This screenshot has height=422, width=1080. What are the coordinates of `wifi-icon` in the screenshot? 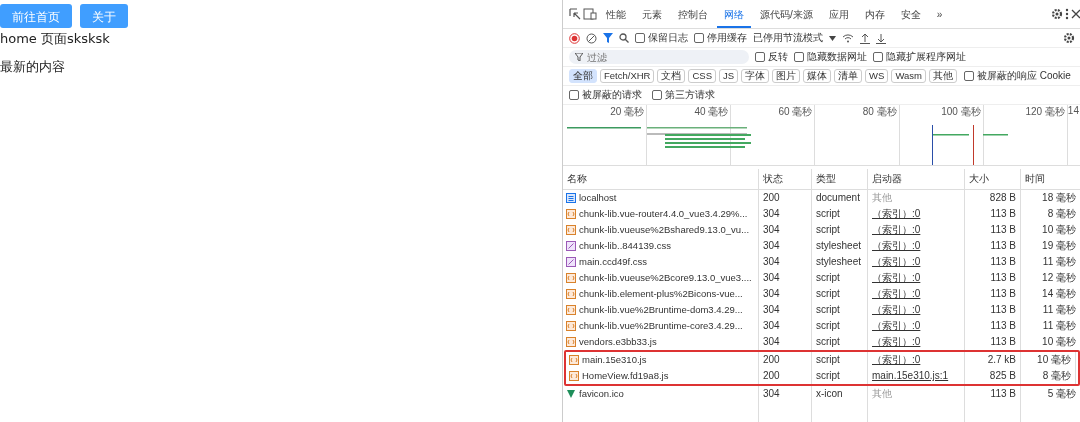 It's located at (848, 38).